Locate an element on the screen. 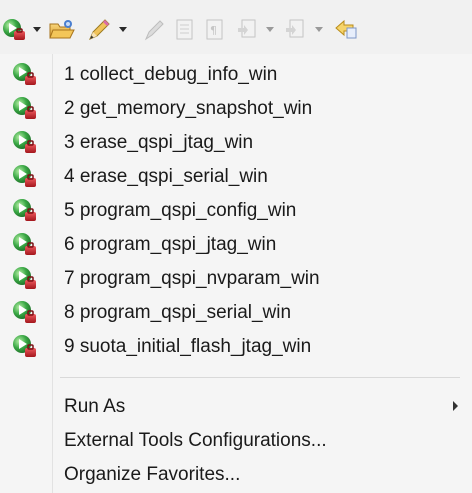 Image resolution: width=472 pixels, height=493 pixels. favorite-item-erase-qspi-serial: 4 erase_qspi_serial_win is located at coordinates (236, 177).